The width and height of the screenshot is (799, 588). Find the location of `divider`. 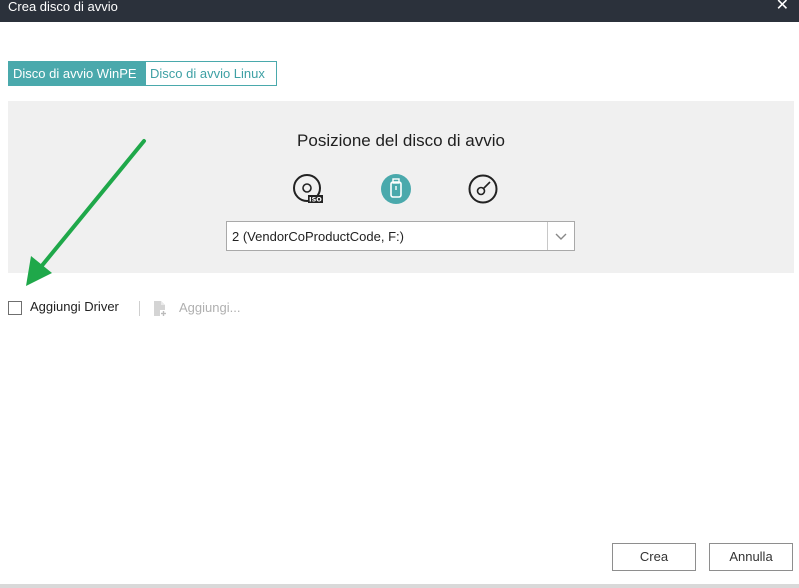

divider is located at coordinates (139, 308).